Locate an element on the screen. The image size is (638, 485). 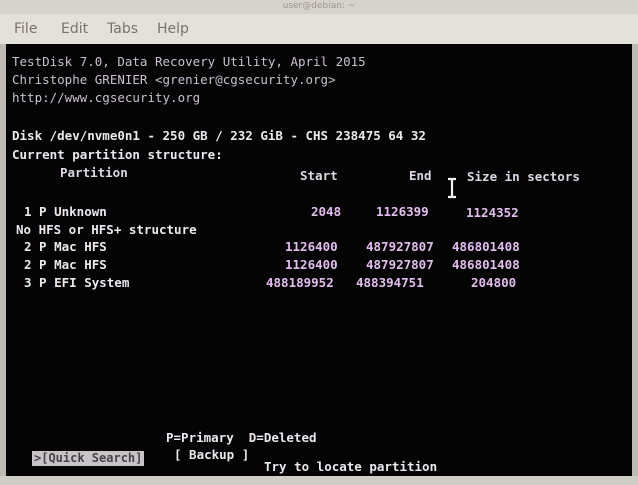
menu-help: Help is located at coordinates (173, 29).